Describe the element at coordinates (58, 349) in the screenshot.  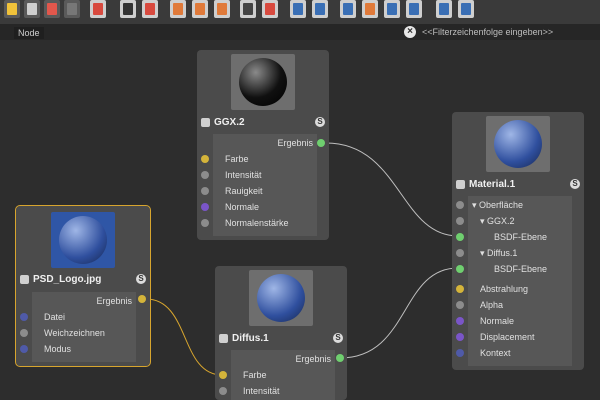
I see `input-port-label: Modus` at that location.